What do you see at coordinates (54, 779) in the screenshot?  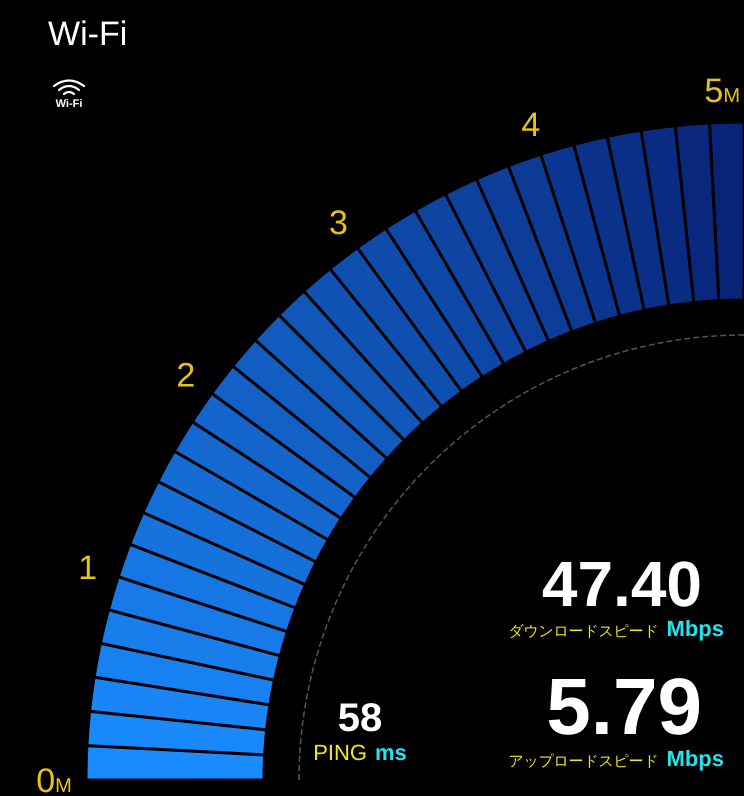 I see `scale-label: 0M` at bounding box center [54, 779].